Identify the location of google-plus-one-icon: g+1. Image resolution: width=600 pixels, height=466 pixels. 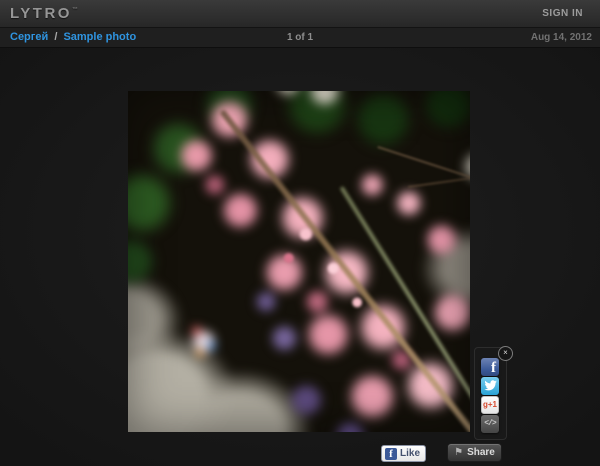
(489, 404).